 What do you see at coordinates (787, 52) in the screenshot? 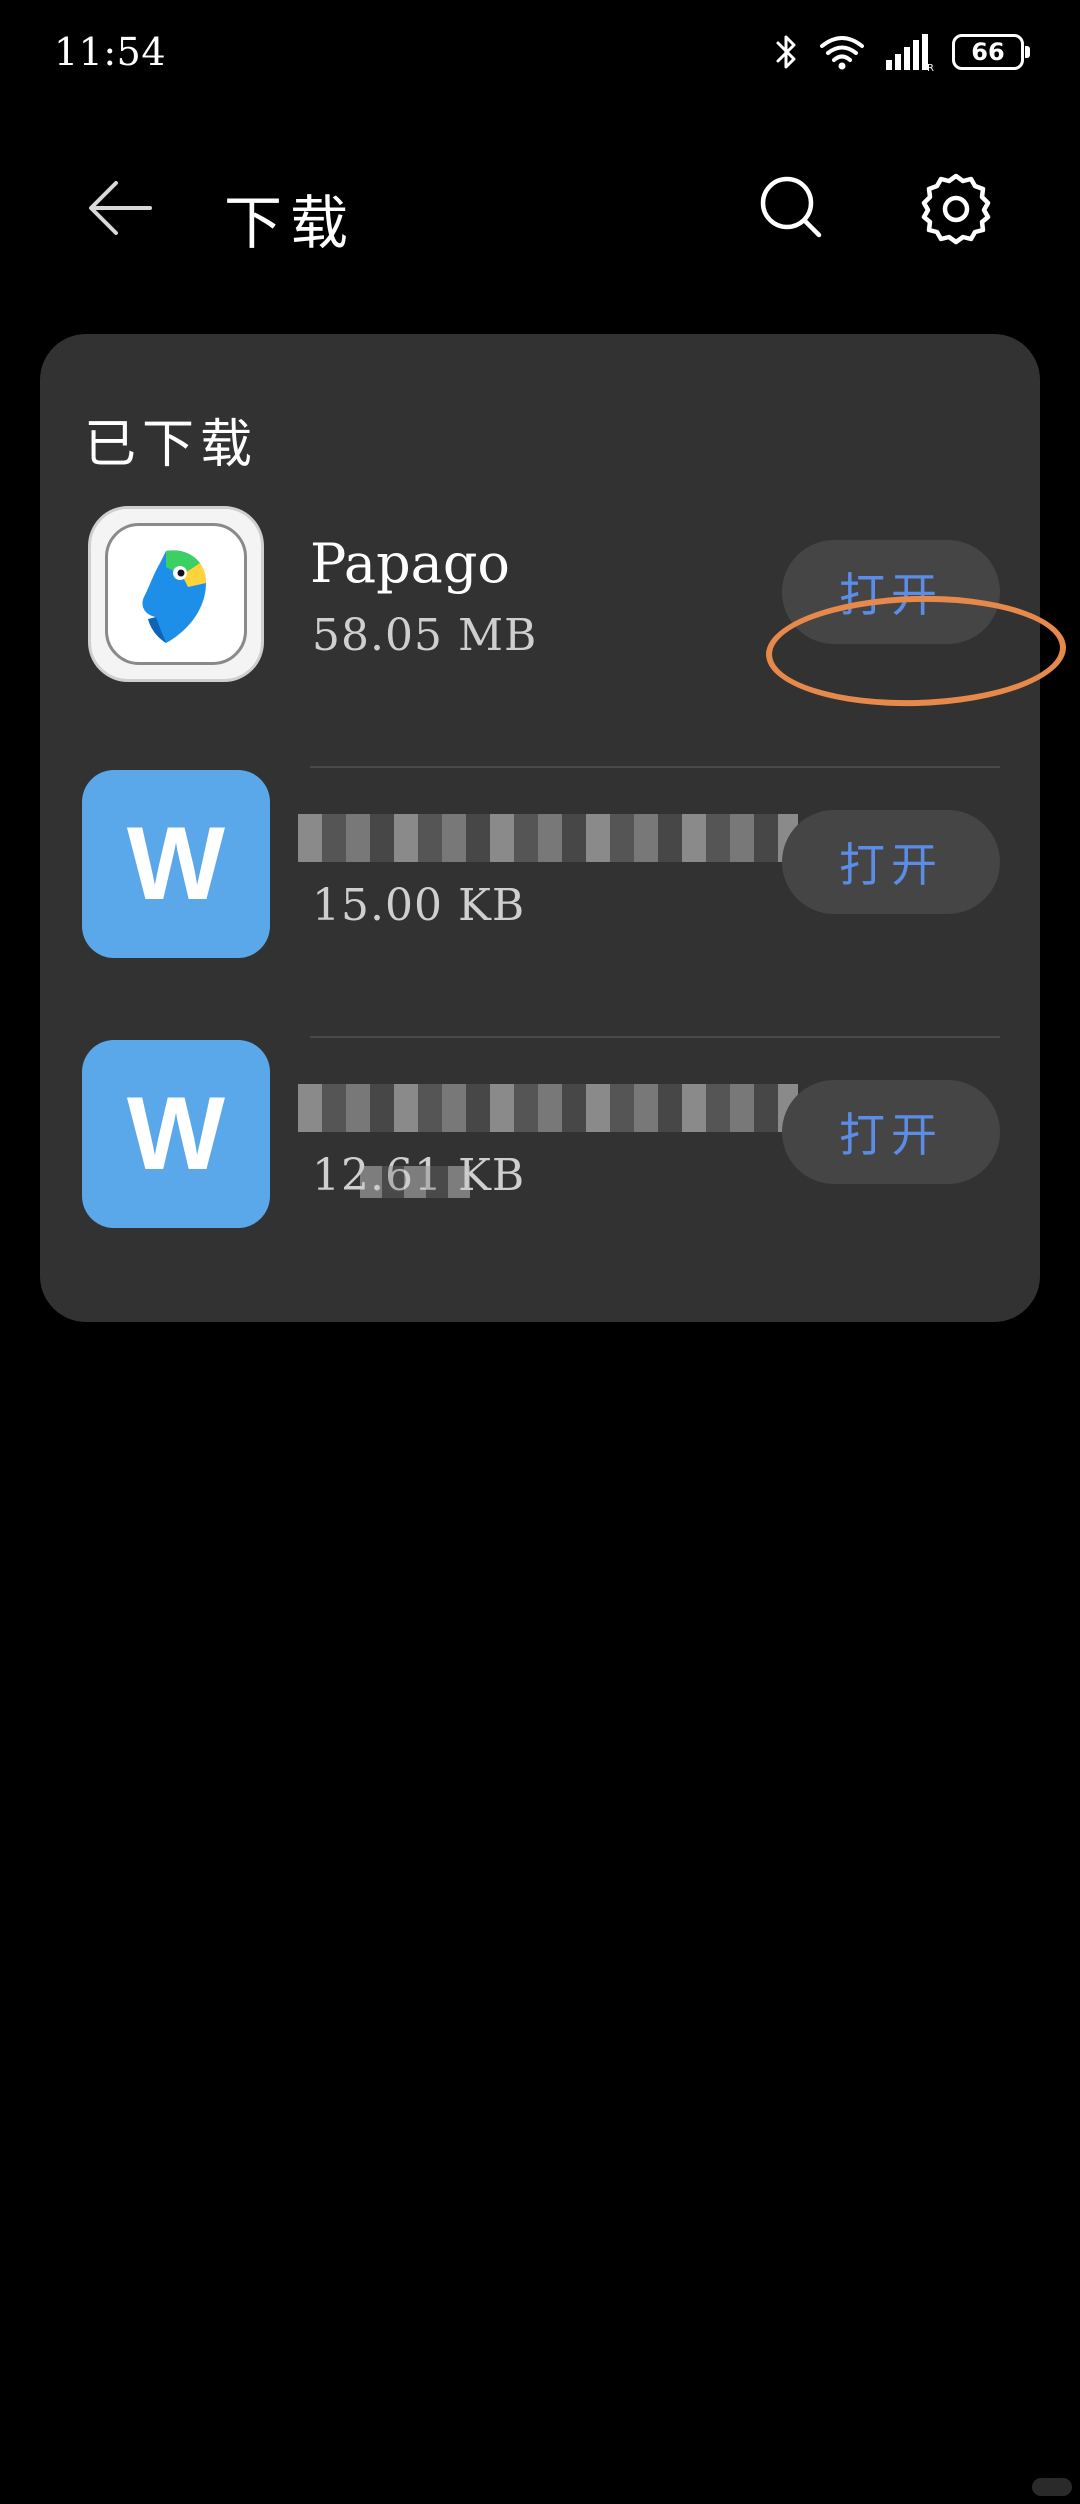
I see `bluetooth-icon` at bounding box center [787, 52].